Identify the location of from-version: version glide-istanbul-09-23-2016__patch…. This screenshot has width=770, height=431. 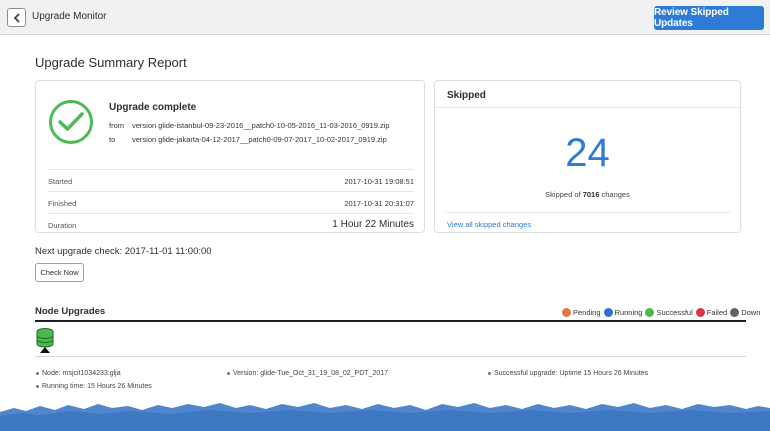
(261, 125).